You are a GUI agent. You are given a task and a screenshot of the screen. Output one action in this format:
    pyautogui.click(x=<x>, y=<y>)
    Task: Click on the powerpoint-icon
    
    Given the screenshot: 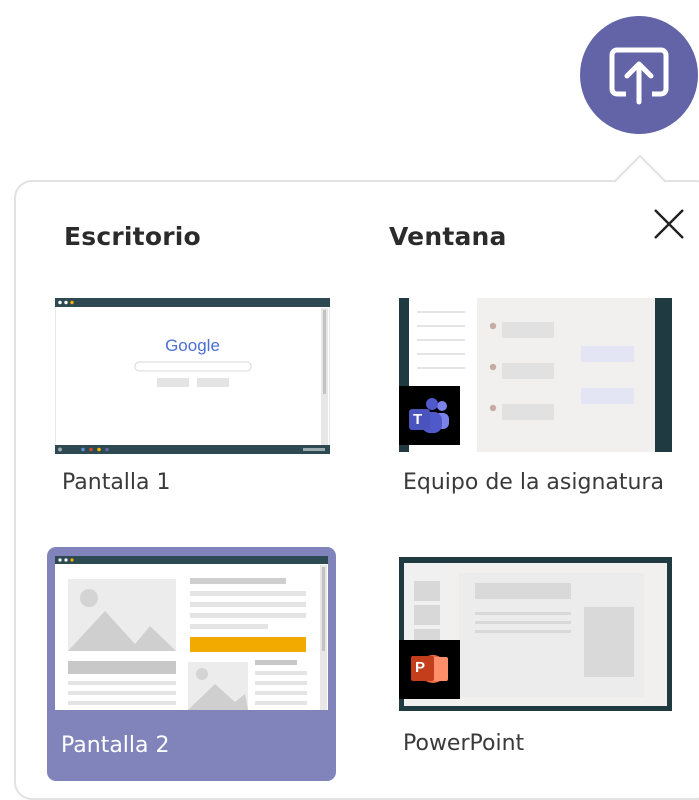 What is the action you would take?
    pyautogui.click(x=429, y=669)
    